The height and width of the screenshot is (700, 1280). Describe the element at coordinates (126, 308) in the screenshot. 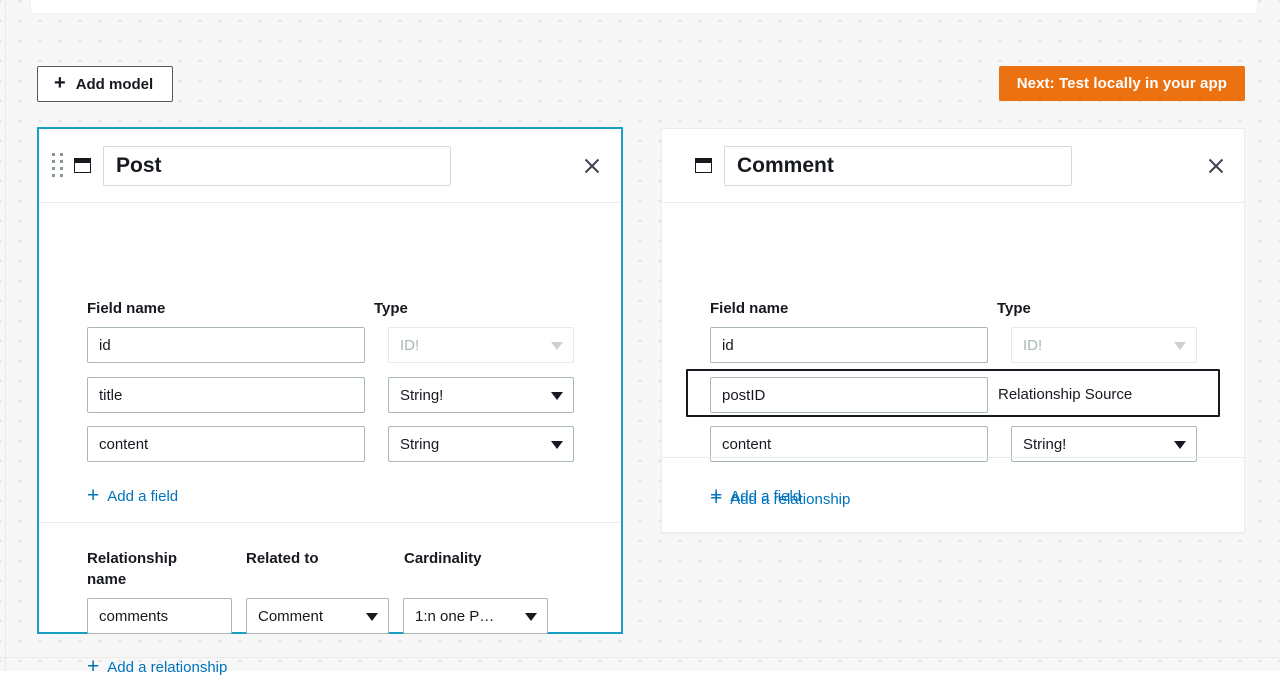

I see `post-col-header-field-name: Field name` at that location.